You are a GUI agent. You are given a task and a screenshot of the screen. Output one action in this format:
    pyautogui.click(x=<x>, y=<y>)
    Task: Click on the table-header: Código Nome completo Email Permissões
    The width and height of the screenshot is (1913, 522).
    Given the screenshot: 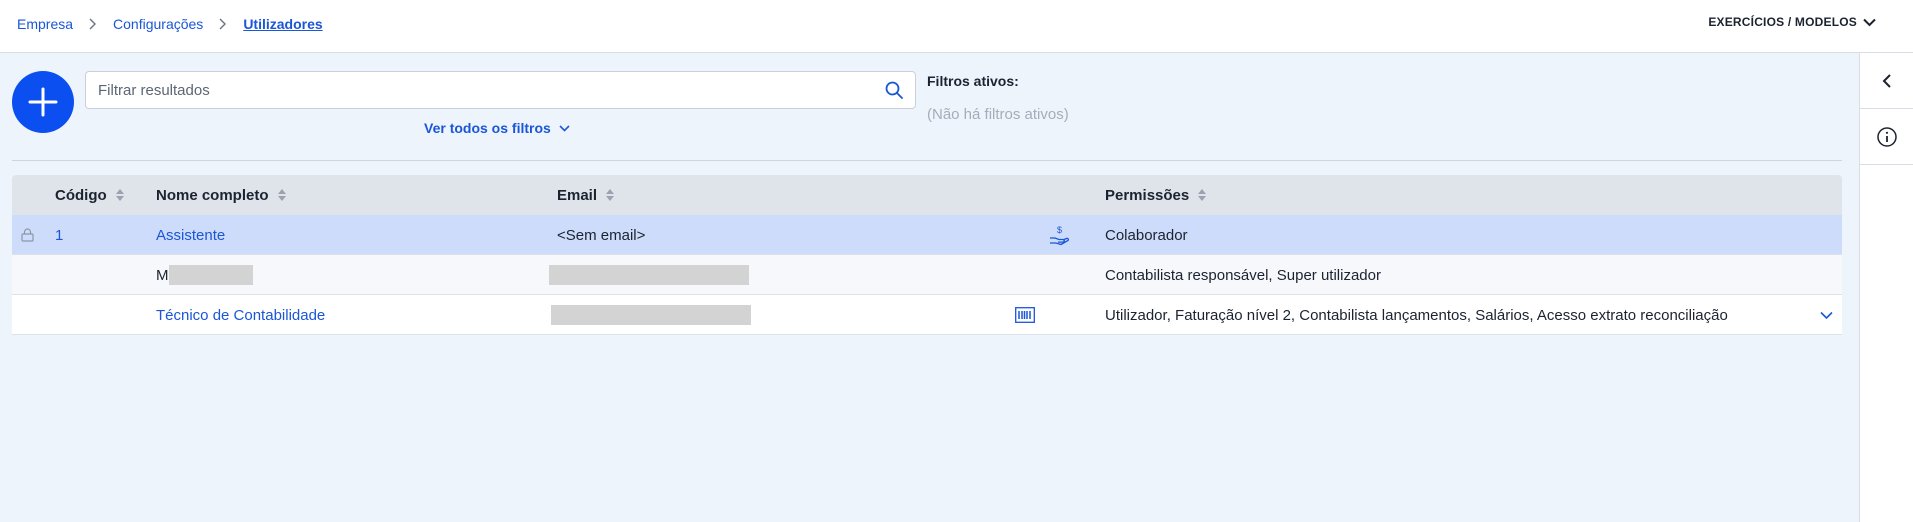 What is the action you would take?
    pyautogui.click(x=927, y=195)
    